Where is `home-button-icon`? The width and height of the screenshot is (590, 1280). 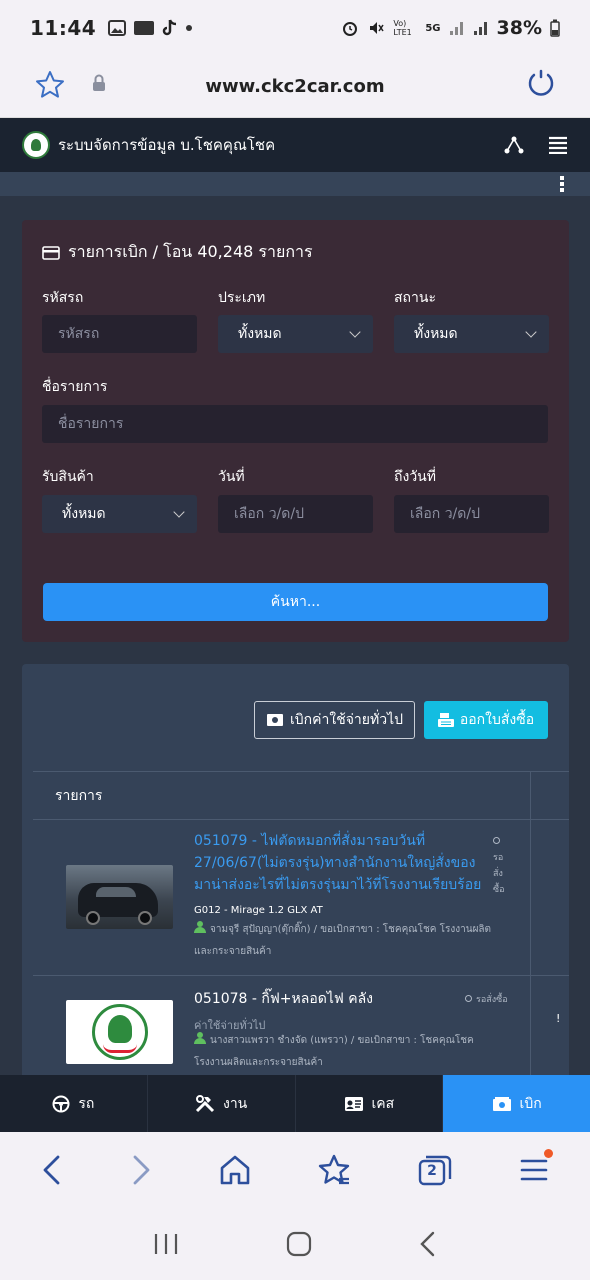 home-button-icon is located at coordinates (299, 1244).